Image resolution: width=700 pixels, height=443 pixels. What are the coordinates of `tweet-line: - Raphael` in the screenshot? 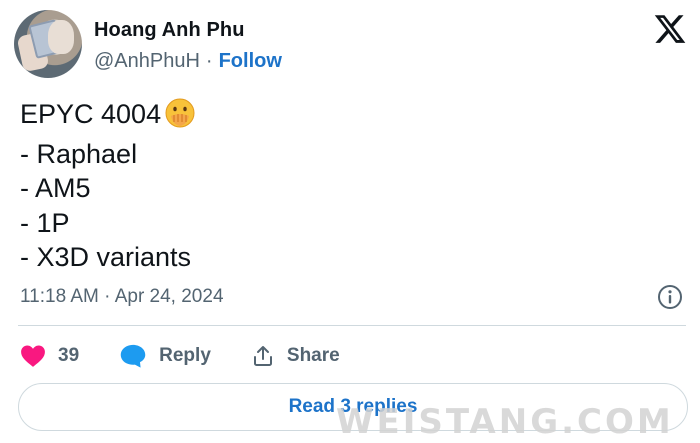 It's located at (79, 153).